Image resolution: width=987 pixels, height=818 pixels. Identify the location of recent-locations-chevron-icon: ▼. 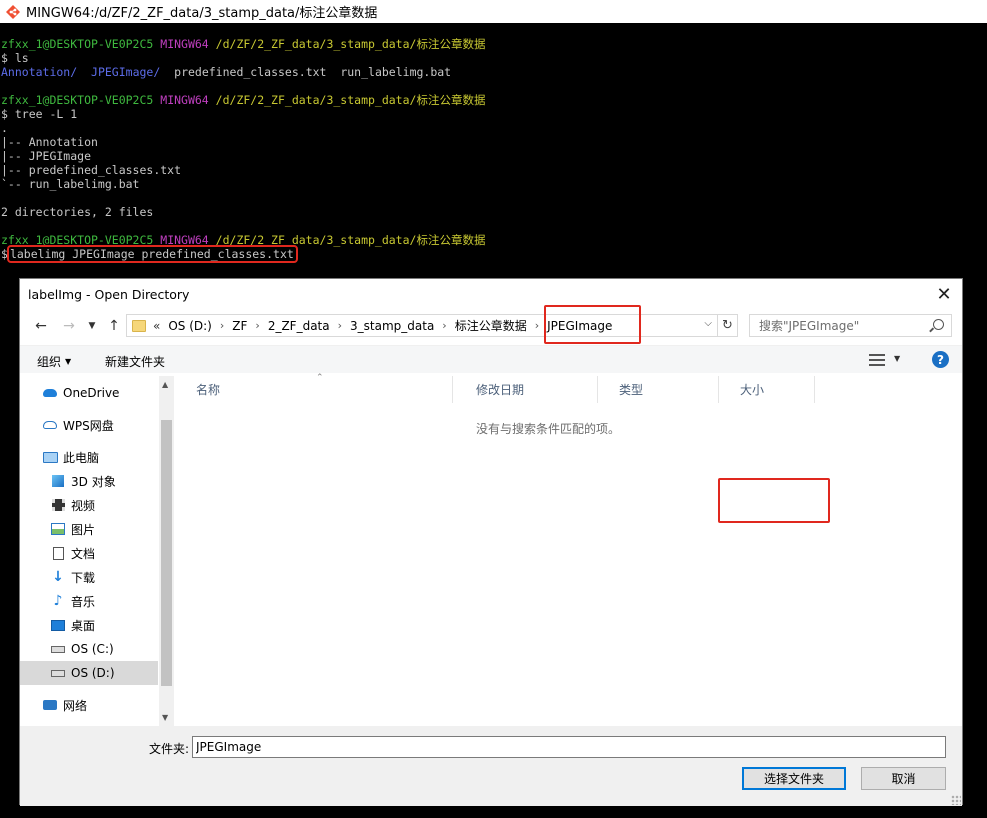
(92, 326).